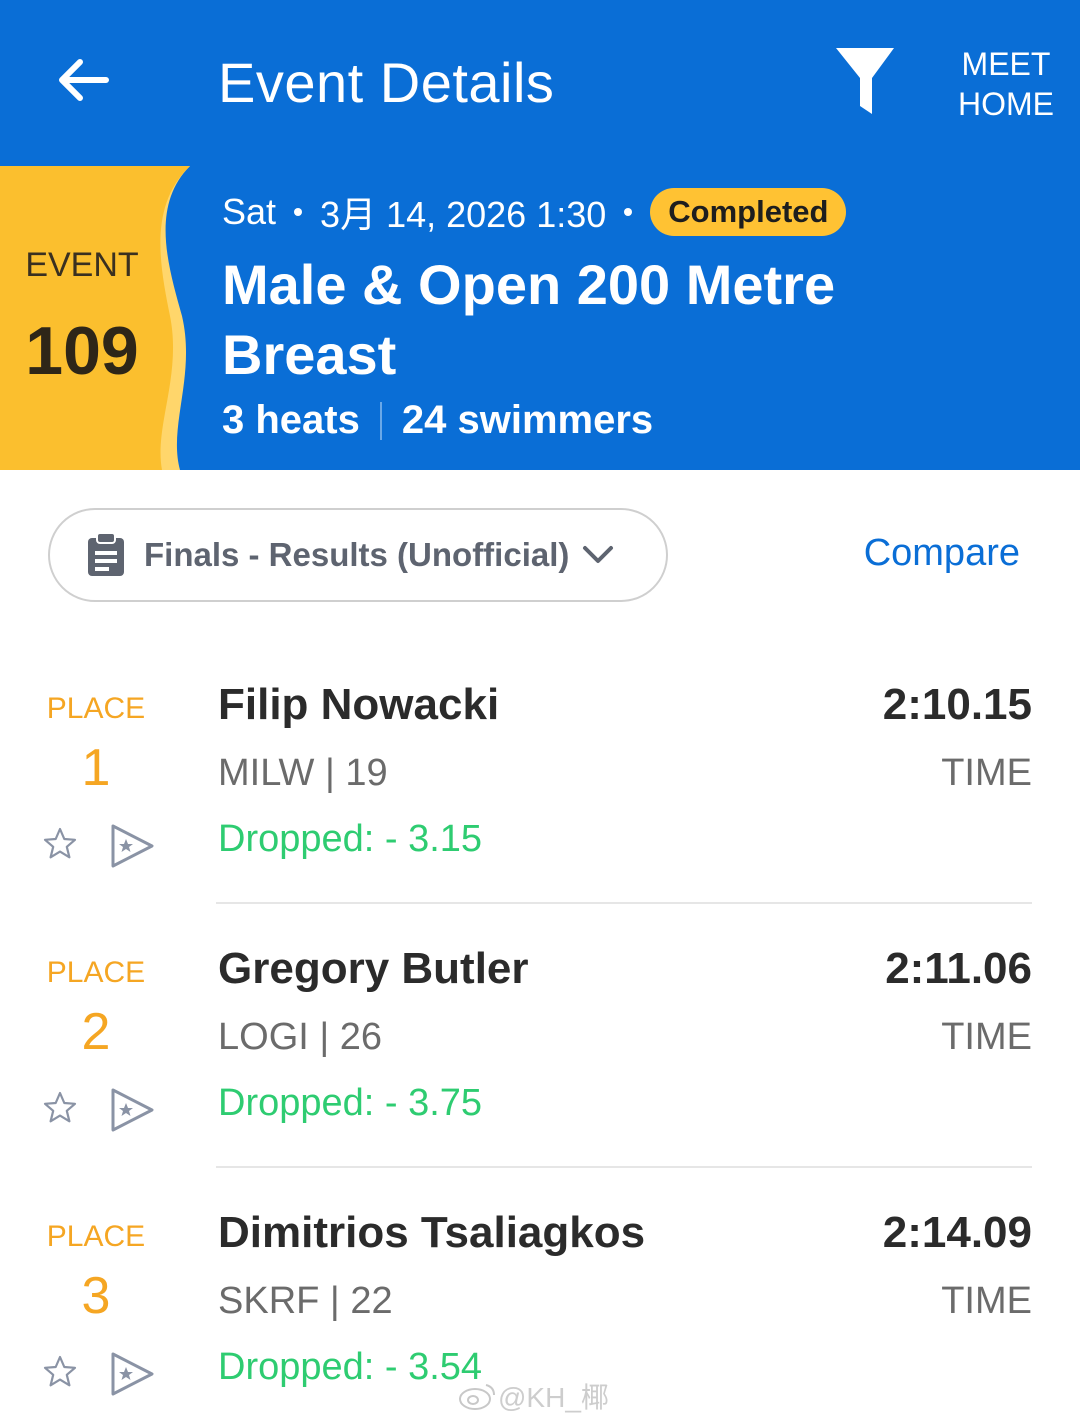 The height and width of the screenshot is (1421, 1080). I want to click on page-title: Event Details, so click(386, 82).